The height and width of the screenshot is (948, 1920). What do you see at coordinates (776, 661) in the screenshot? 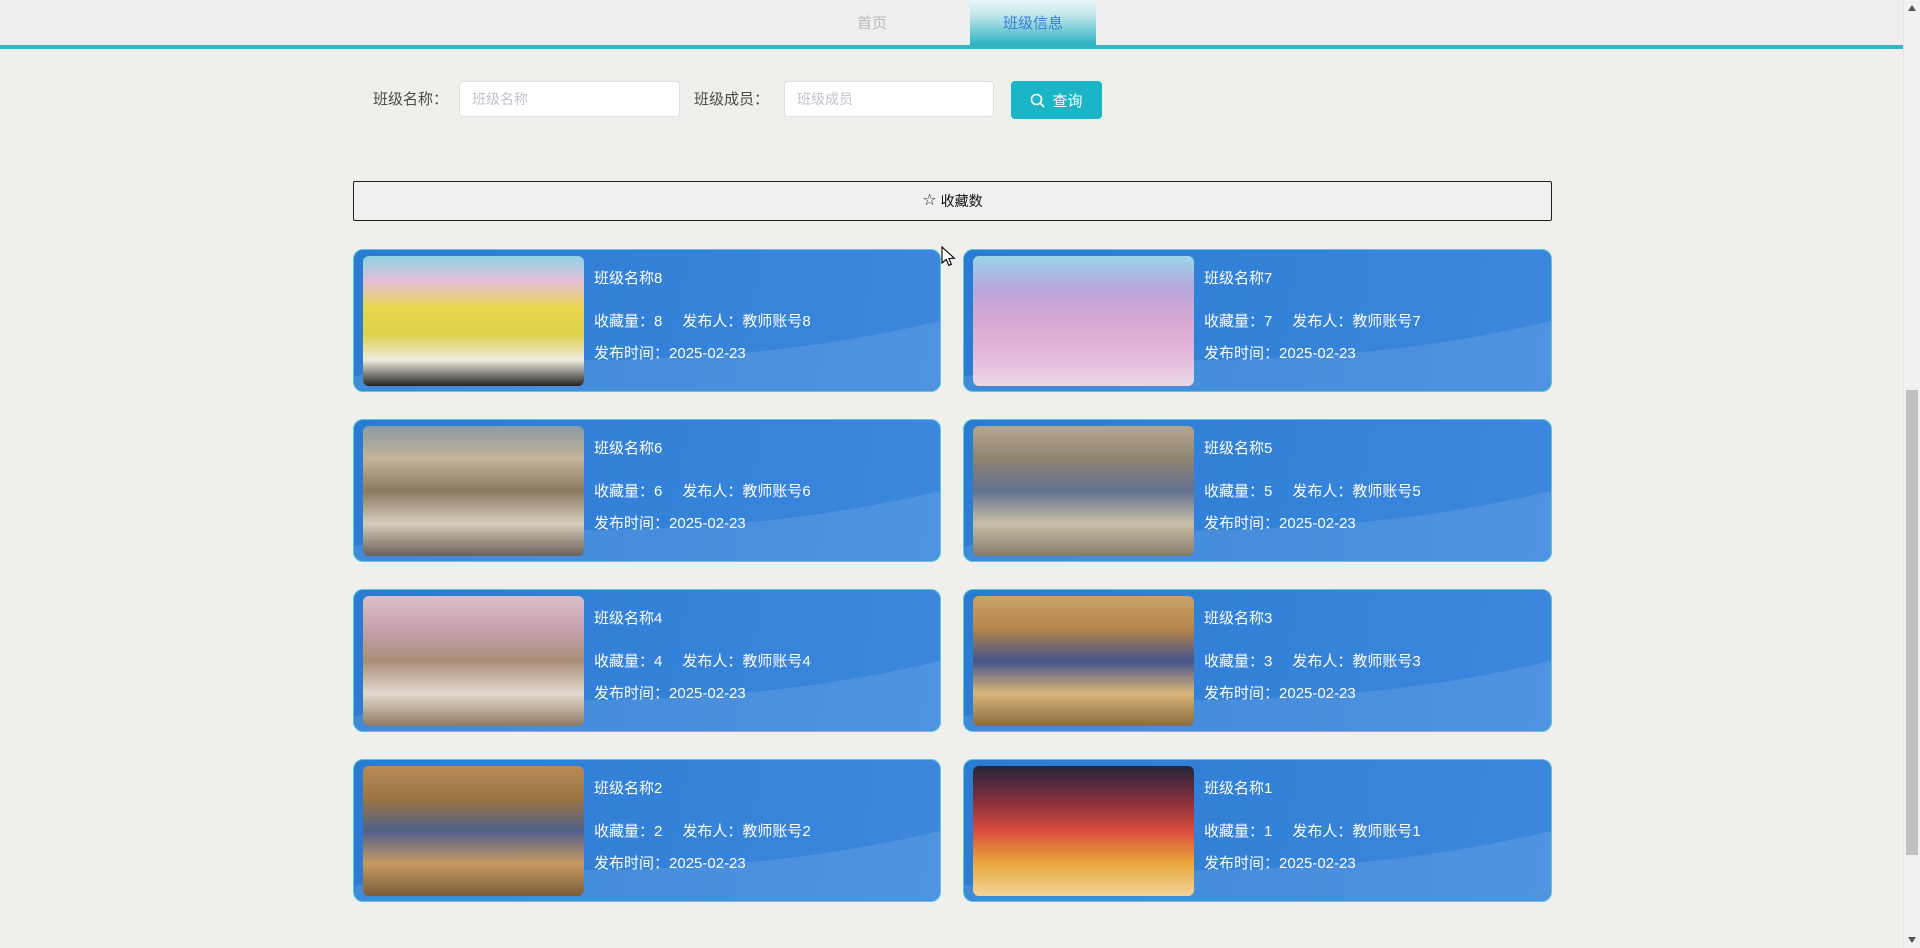
I see `publisher-name: 教师账号4` at bounding box center [776, 661].